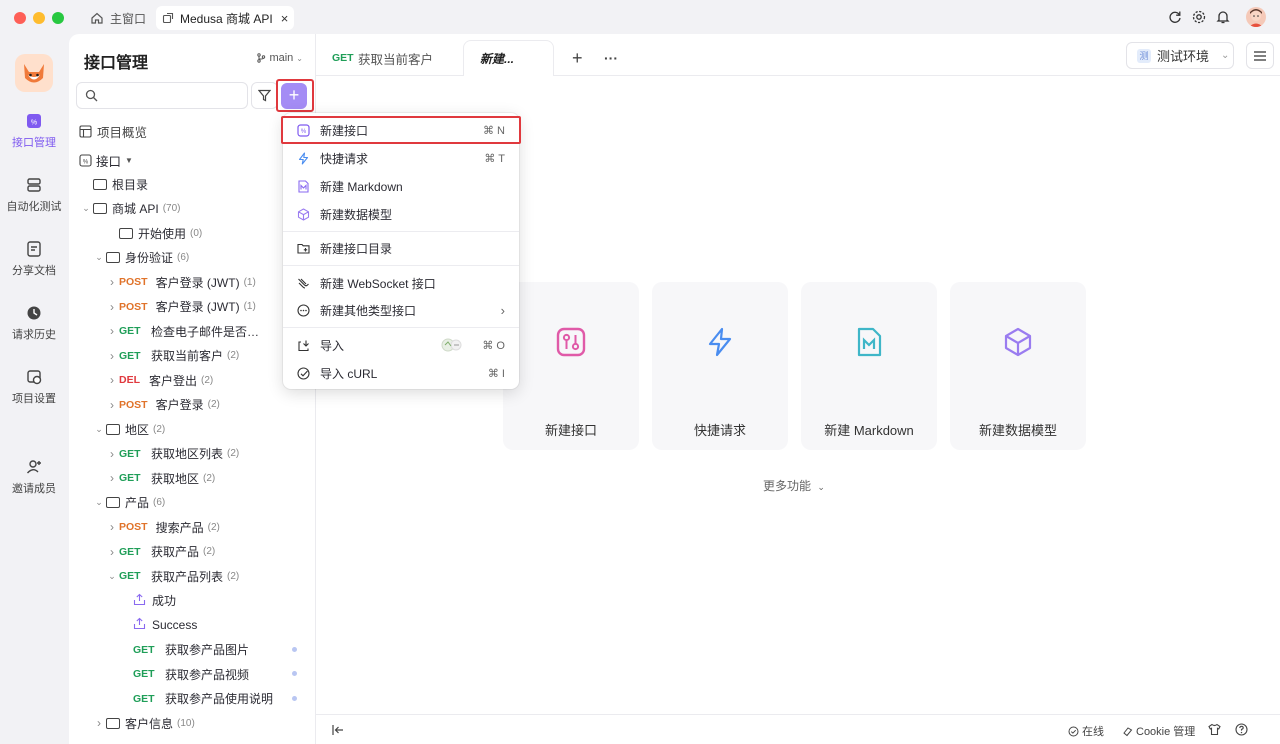 The image size is (1280, 744). I want to click on shirt-icon, so click(1214, 729).